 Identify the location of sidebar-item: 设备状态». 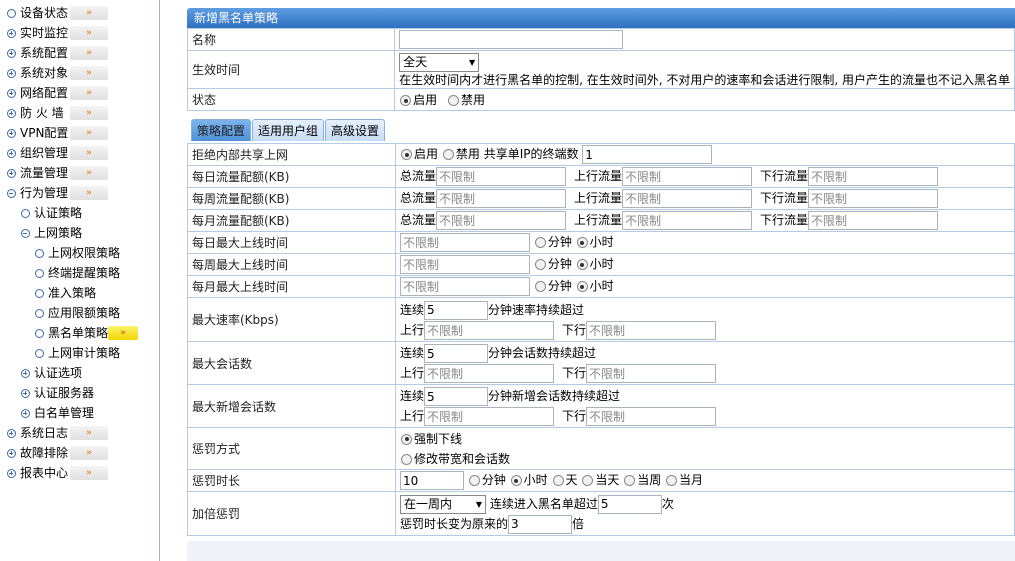
(80, 13).